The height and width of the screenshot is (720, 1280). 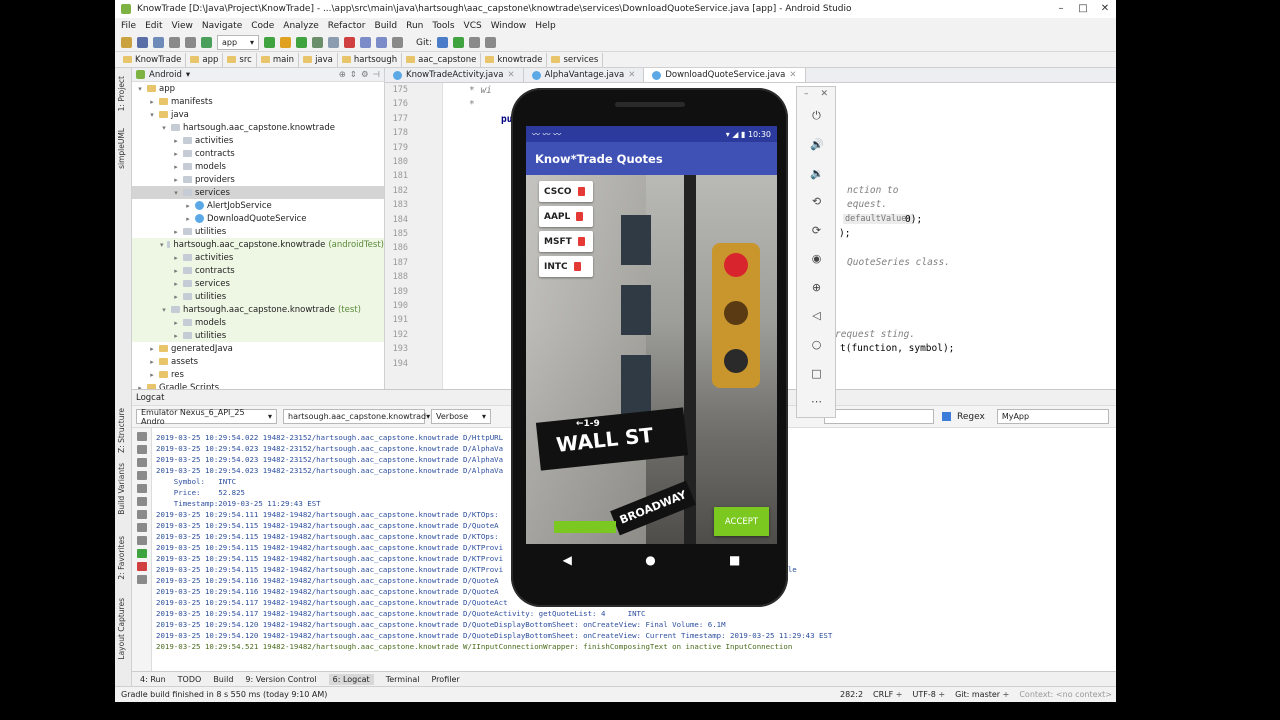 What do you see at coordinates (121, 629) in the screenshot?
I see `layout-captures-tool-tab: Layout Captures` at bounding box center [121, 629].